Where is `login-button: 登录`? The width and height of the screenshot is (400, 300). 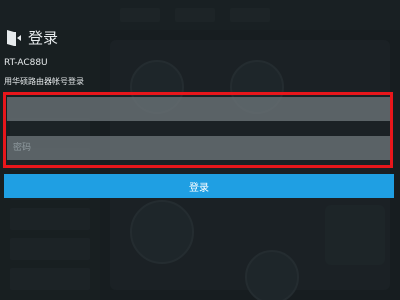 login-button: 登录 is located at coordinates (199, 186).